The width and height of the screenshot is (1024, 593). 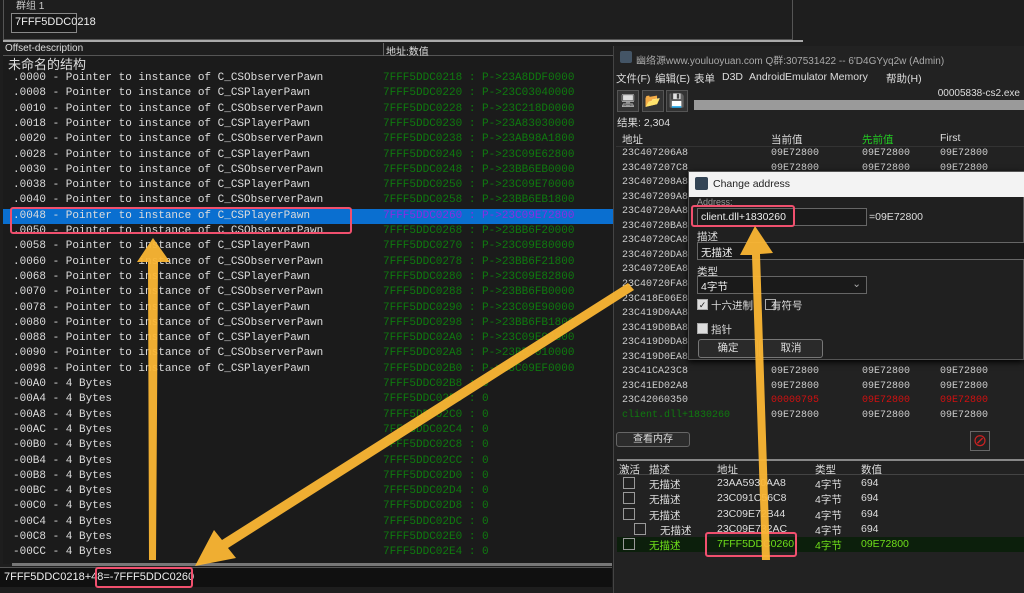 I want to click on menu-item: D3D, so click(x=732, y=77).